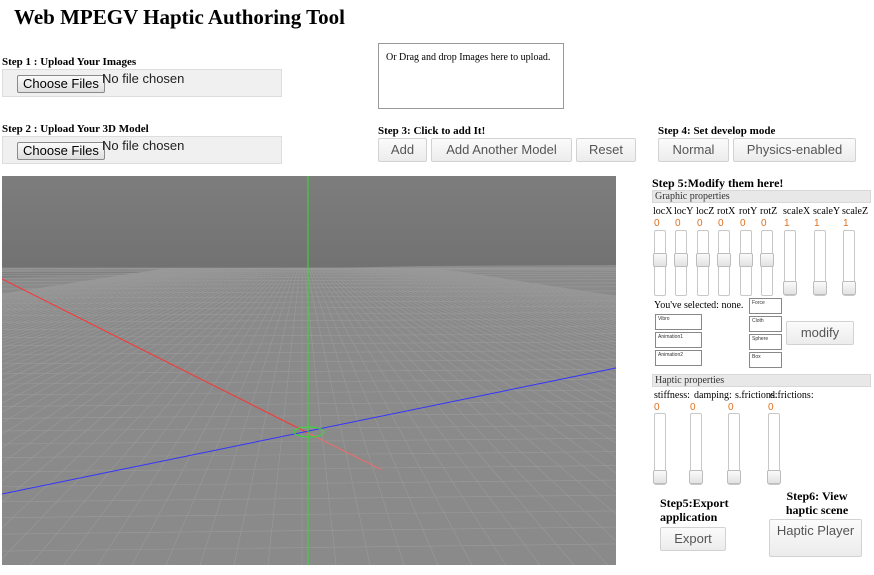 This screenshot has width=874, height=575. I want to click on haptic-slider-label: damping:, so click(713, 395).